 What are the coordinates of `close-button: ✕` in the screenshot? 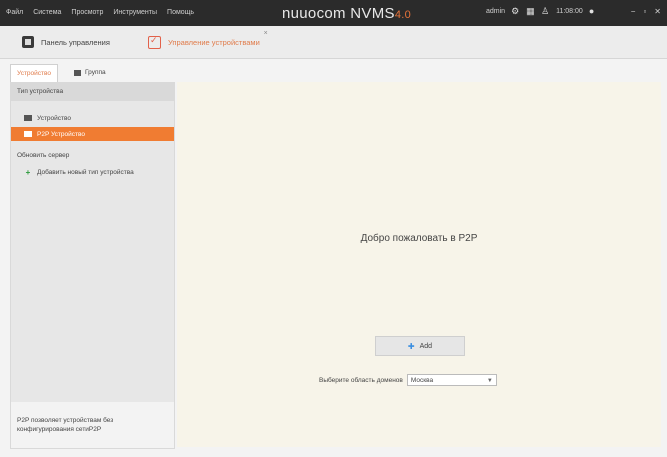 It's located at (657, 11).